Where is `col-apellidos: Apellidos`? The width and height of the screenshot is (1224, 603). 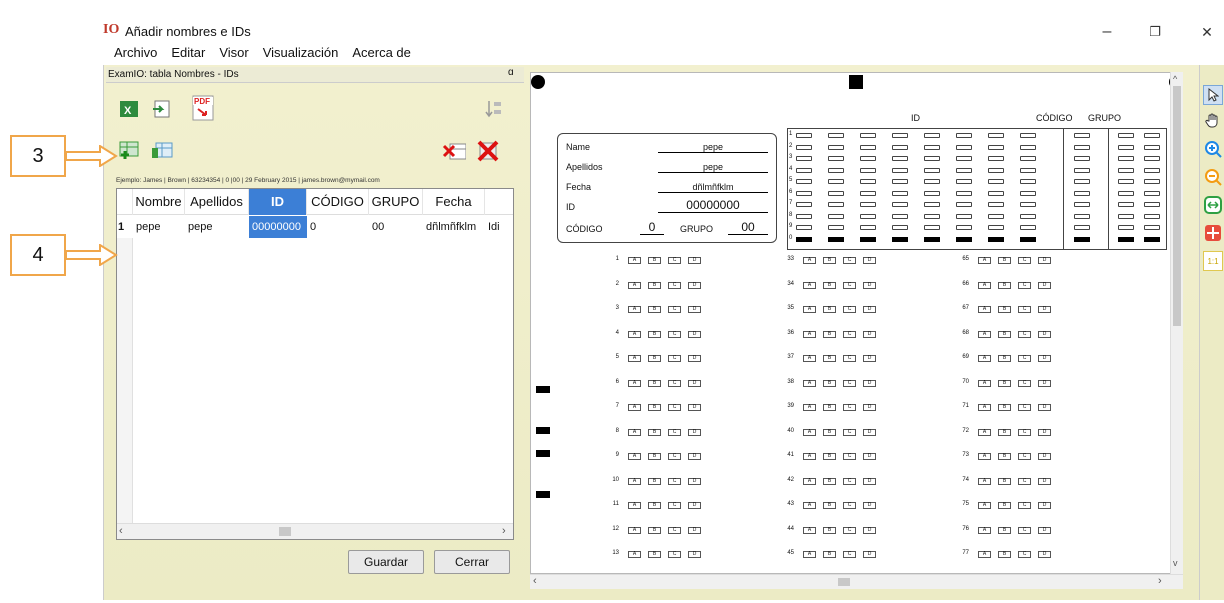
col-apellidos: Apellidos is located at coordinates (217, 202).